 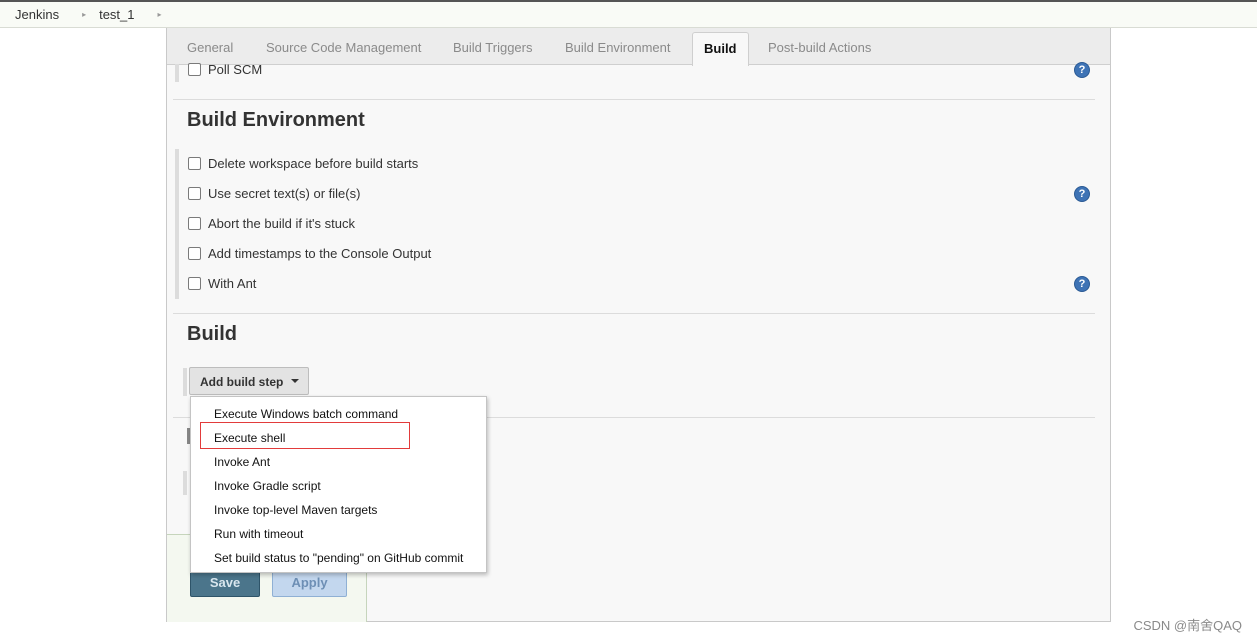 I want to click on poll-scm-label: Poll SCM, so click(x=235, y=69).